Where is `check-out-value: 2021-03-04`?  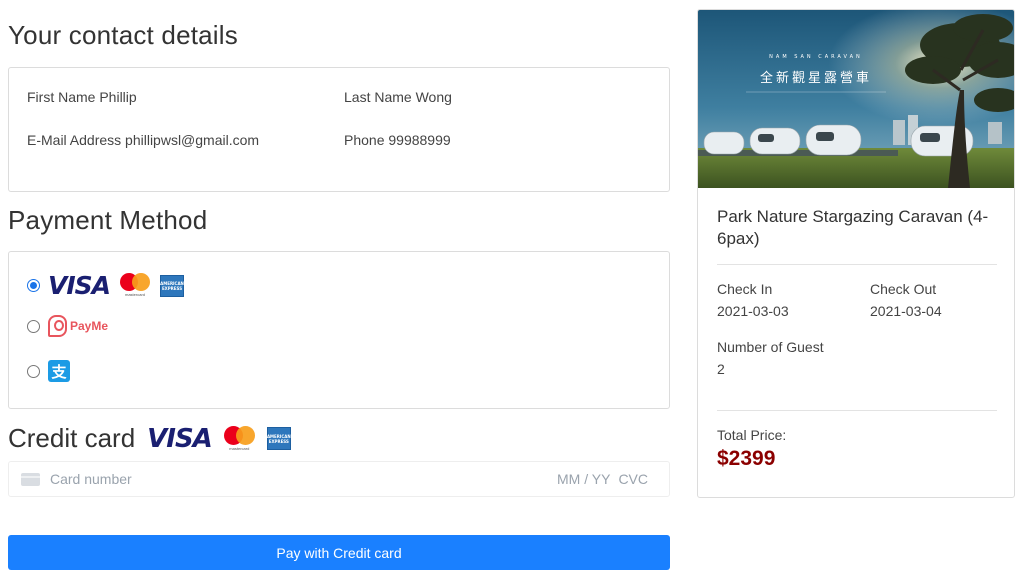
check-out-value: 2021-03-04 is located at coordinates (906, 311).